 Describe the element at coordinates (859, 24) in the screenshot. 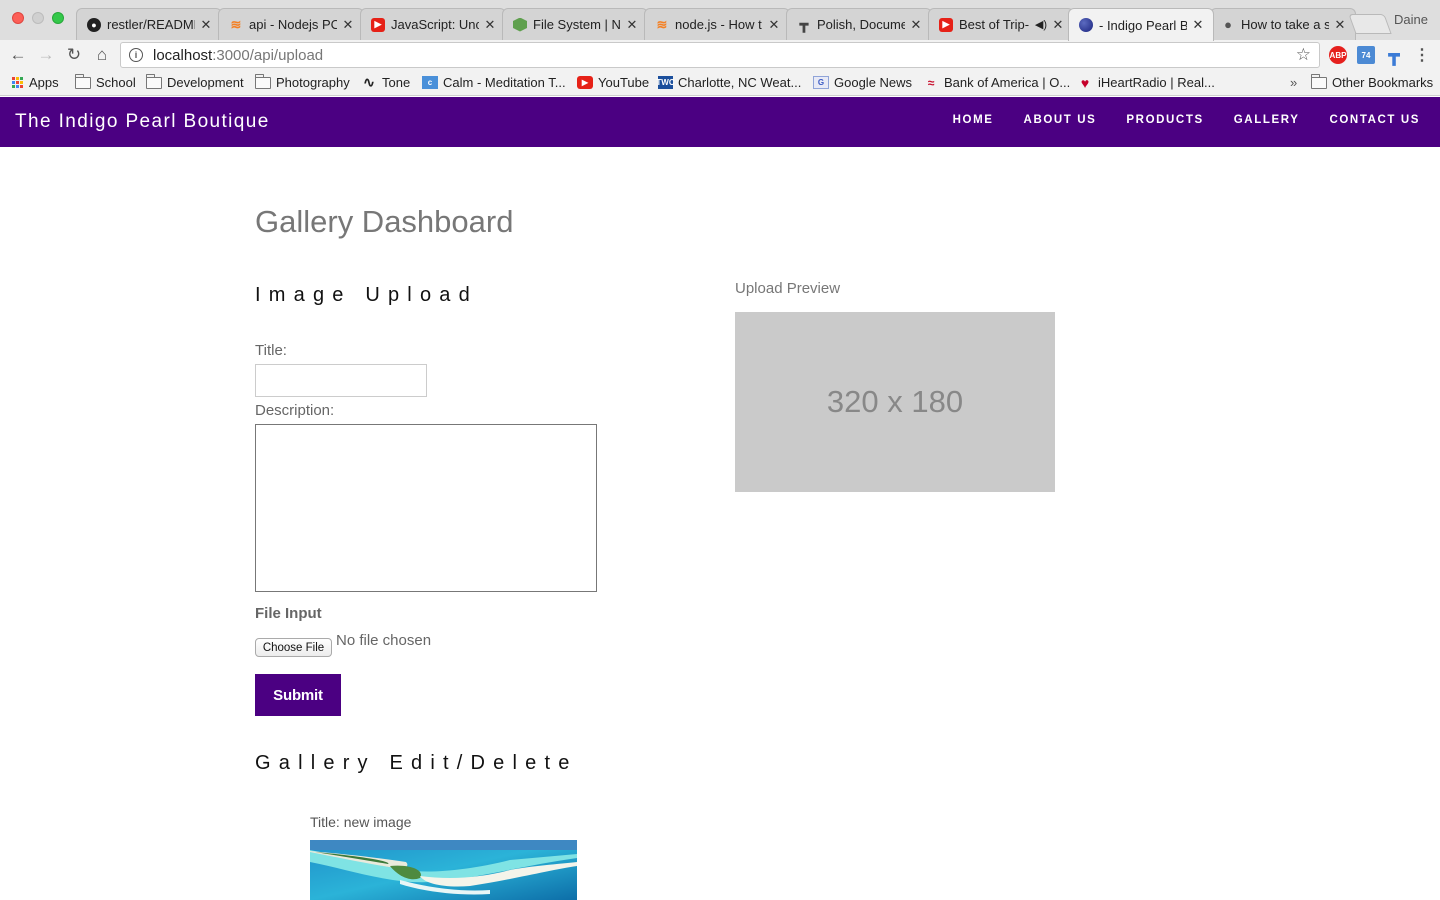

I see `browser-tab: ┳ Polish, Docume ✕` at that location.